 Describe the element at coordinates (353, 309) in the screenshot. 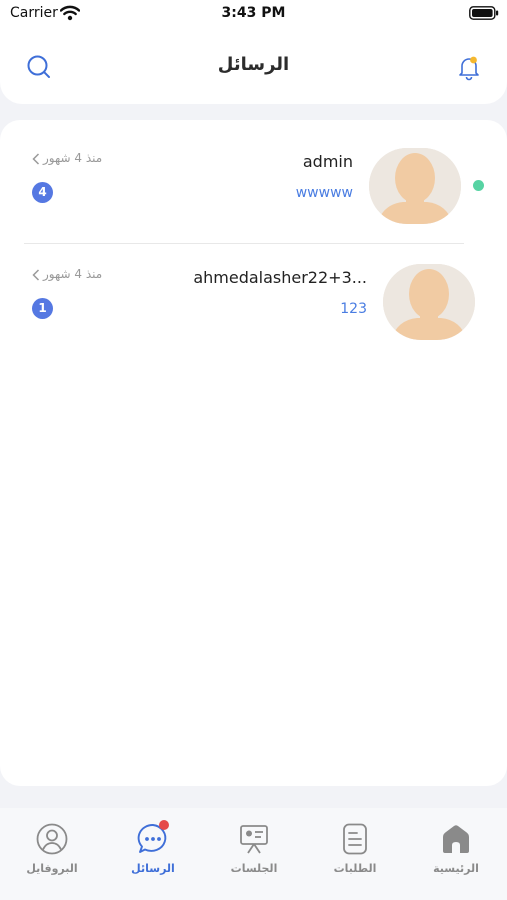

I see `message-preview: 123` at that location.